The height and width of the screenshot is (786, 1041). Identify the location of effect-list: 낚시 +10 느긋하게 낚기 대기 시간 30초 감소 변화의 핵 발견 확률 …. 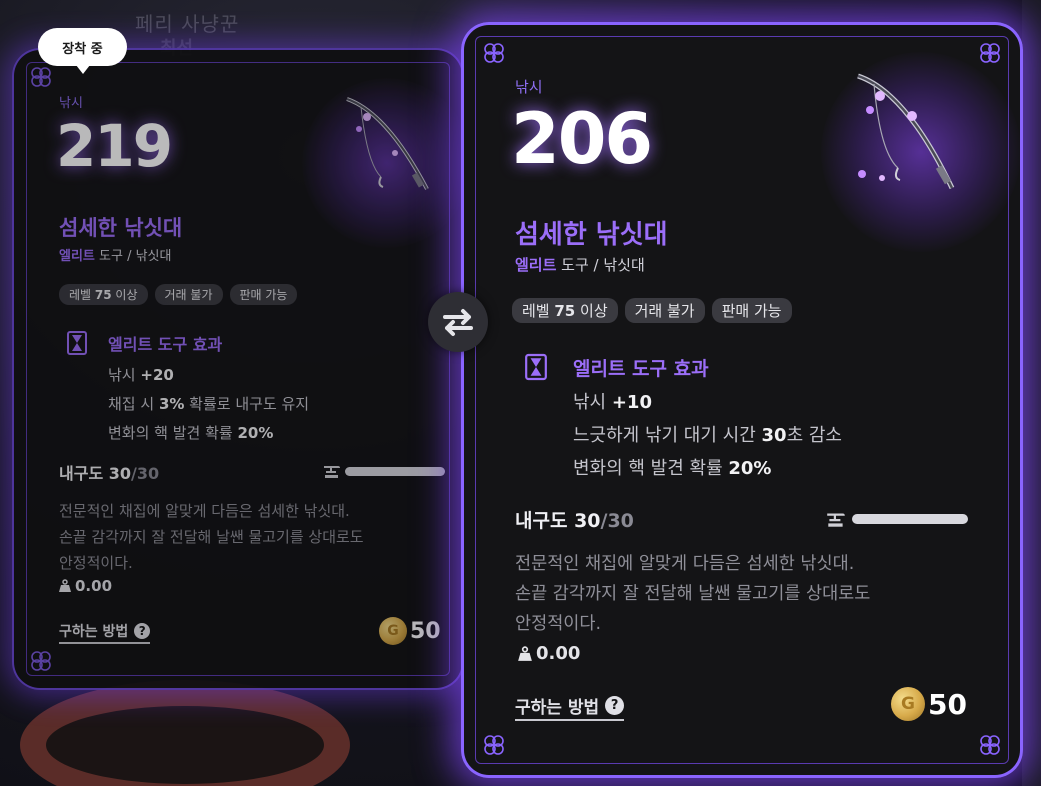
(707, 435).